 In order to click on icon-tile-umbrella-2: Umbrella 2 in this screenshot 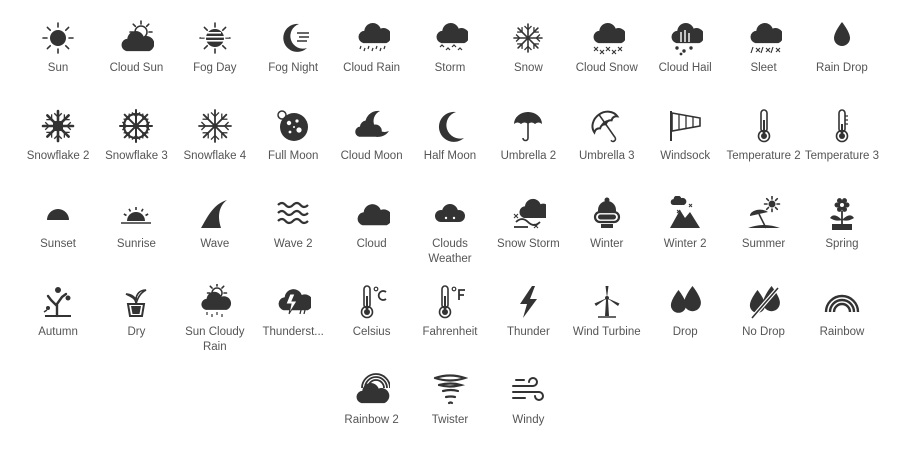, I will do `click(528, 135)`.